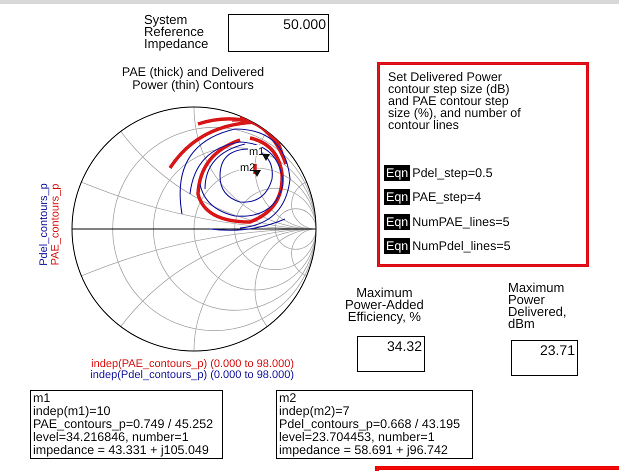 This screenshot has height=471, width=619. What do you see at coordinates (454, 101) in the screenshot?
I see `panel-note: Set Delivered Power contour step size (dB) and PAE contour step size (%), and number of contour lines` at bounding box center [454, 101].